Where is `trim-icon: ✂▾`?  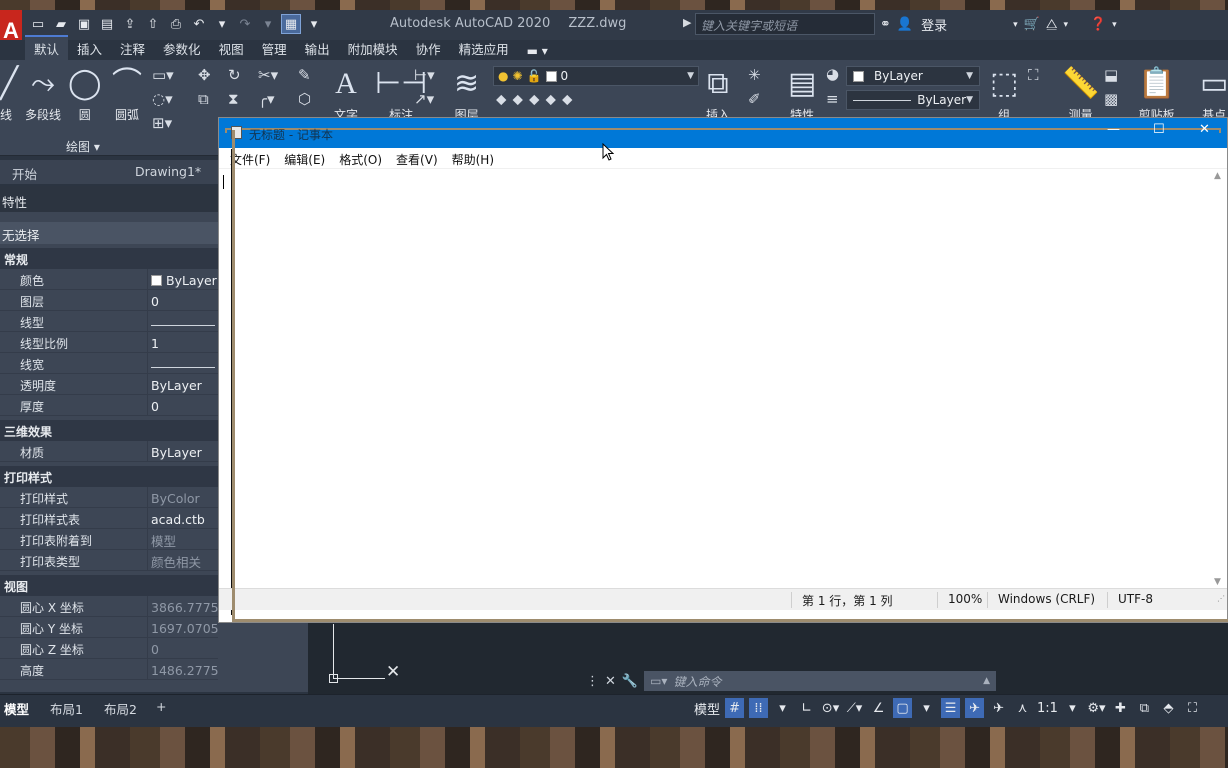 trim-icon: ✂▾ is located at coordinates (268, 75).